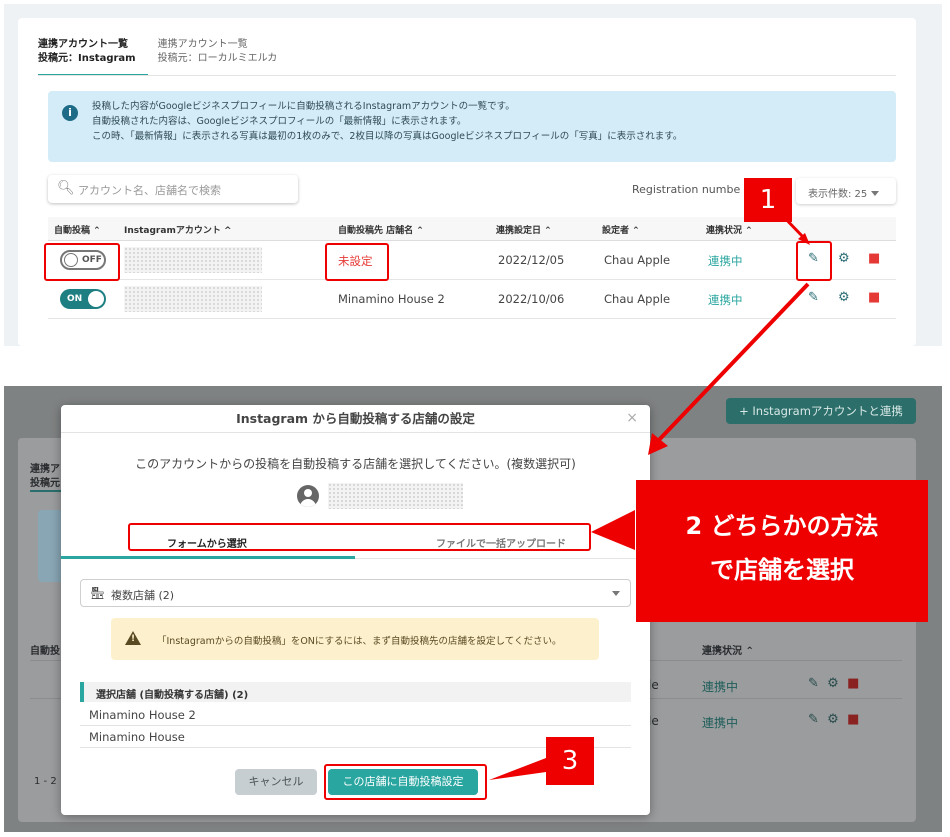 The image size is (950, 837). I want to click on step-1-badge: 1, so click(768, 200).